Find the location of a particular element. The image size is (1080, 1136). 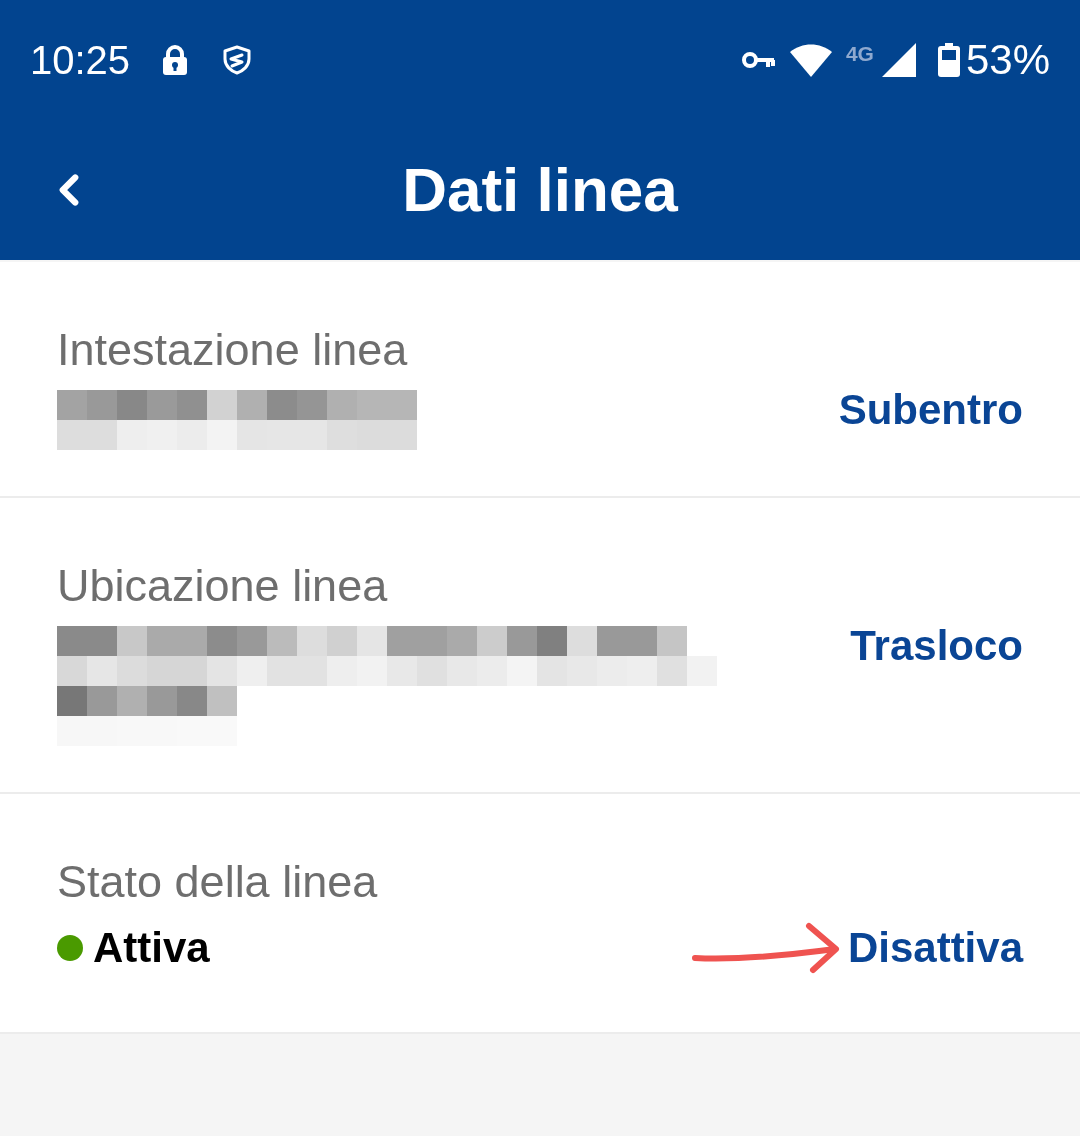

wifi-icon is located at coordinates (810, 60).